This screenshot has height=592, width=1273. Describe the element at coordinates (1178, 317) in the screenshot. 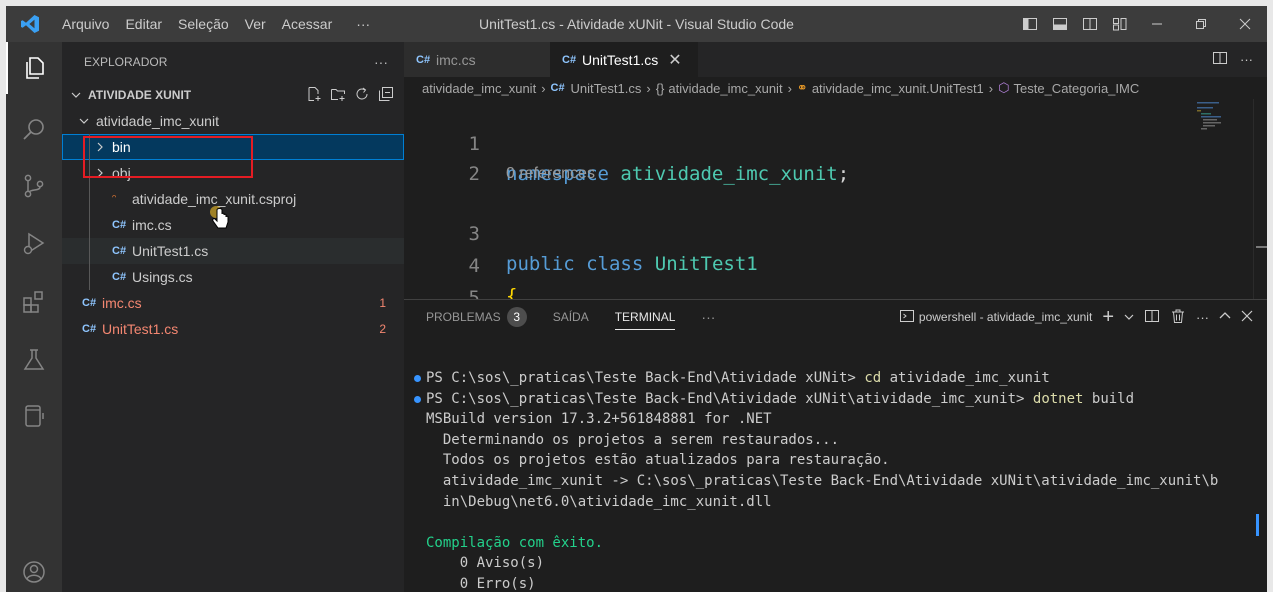

I see `trash-icon` at that location.